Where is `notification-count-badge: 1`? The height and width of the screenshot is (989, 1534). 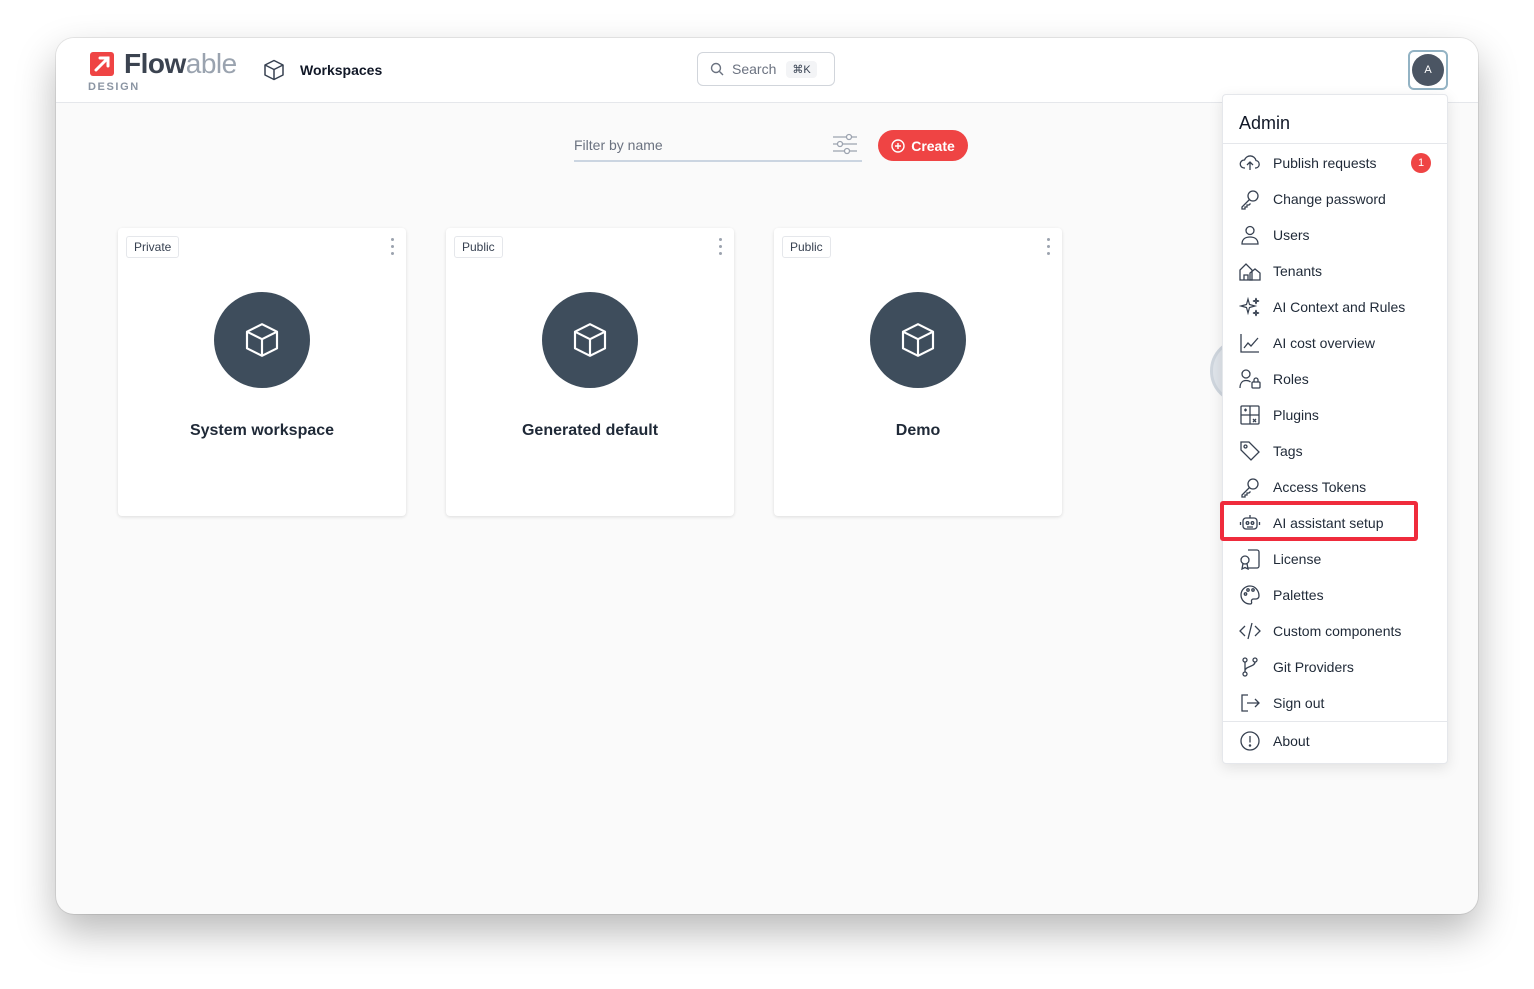
notification-count-badge: 1 is located at coordinates (1421, 163).